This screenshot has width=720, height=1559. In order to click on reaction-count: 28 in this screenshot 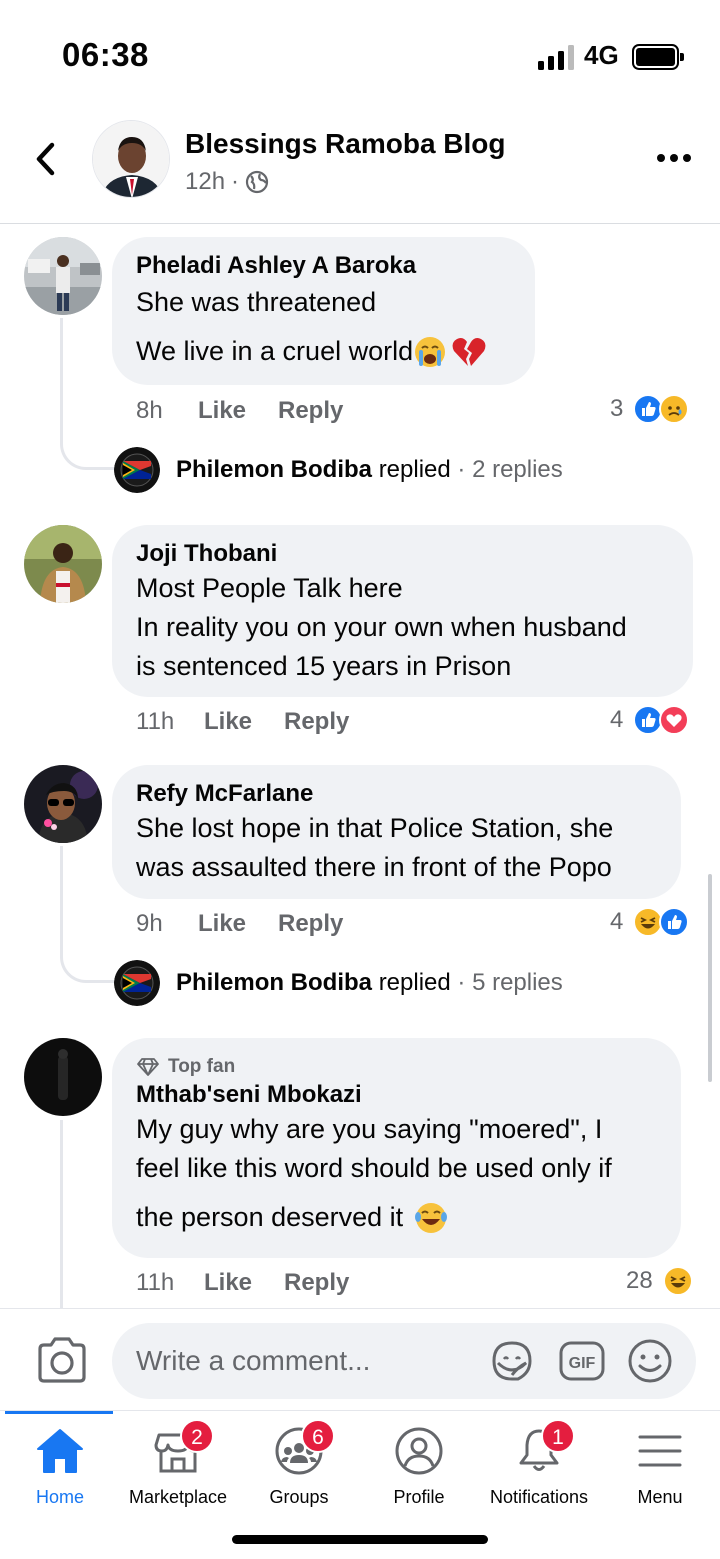, I will do `click(639, 1280)`.